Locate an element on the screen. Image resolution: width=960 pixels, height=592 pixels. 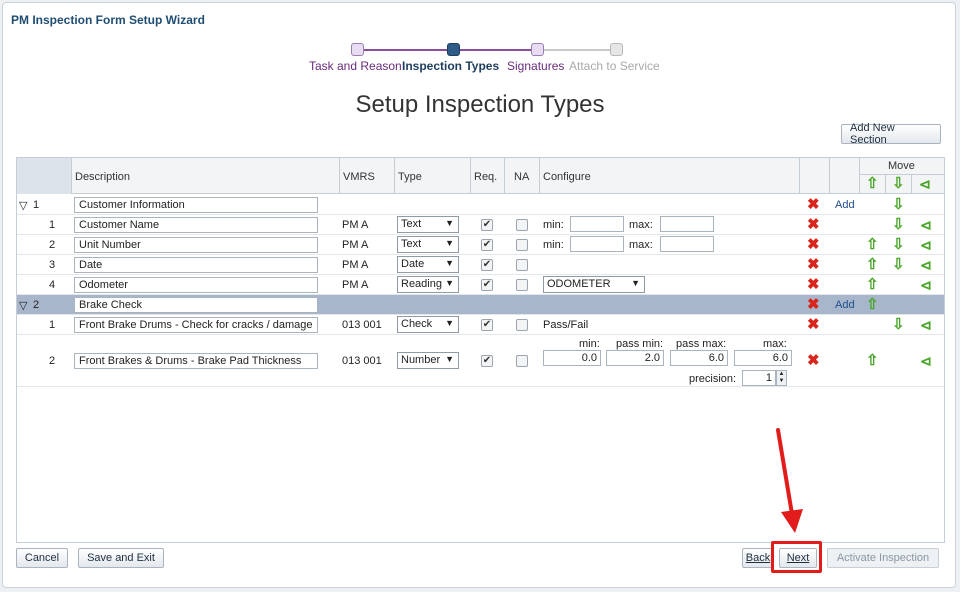
type-select: Check ▼ is located at coordinates (428, 324).